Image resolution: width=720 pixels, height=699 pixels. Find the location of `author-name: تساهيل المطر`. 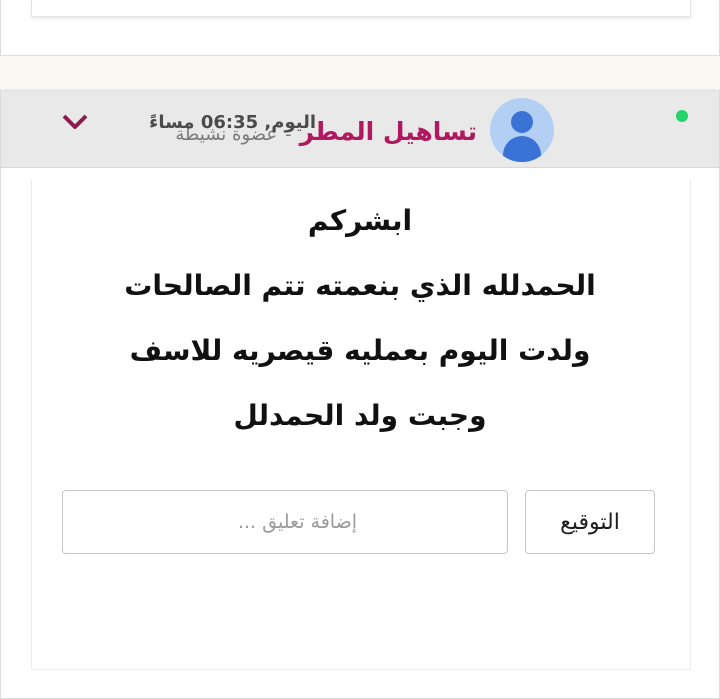

author-name: تساهيل المطر is located at coordinates (388, 131).